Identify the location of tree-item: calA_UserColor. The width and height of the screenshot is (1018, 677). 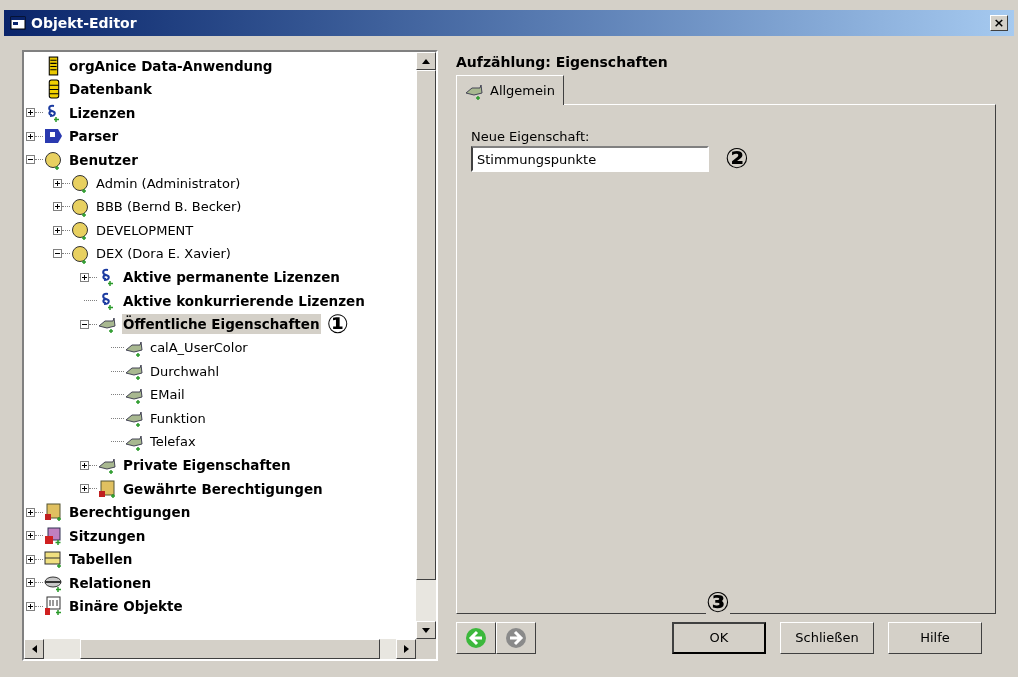
(199, 348).